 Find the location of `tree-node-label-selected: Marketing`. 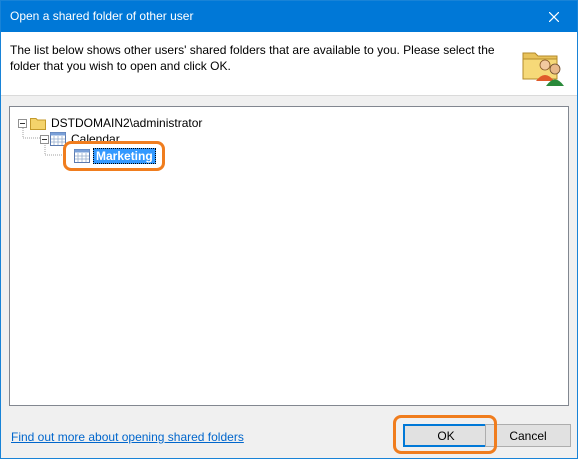

tree-node-label-selected: Marketing is located at coordinates (124, 156).